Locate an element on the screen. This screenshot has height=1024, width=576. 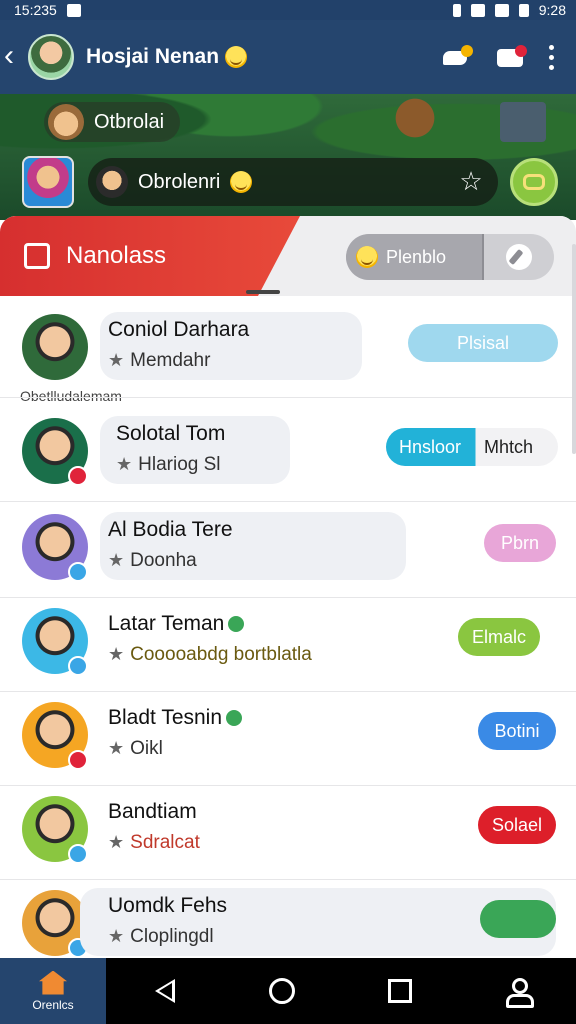
person-icon is located at coordinates (519, 993).